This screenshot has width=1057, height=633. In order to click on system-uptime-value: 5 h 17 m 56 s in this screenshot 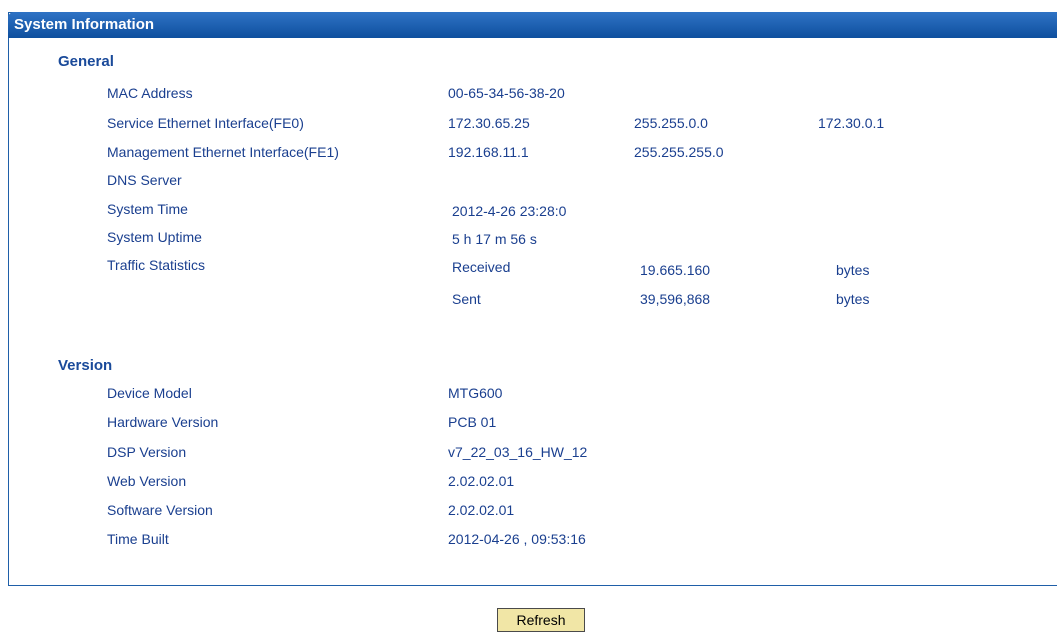, I will do `click(494, 239)`.